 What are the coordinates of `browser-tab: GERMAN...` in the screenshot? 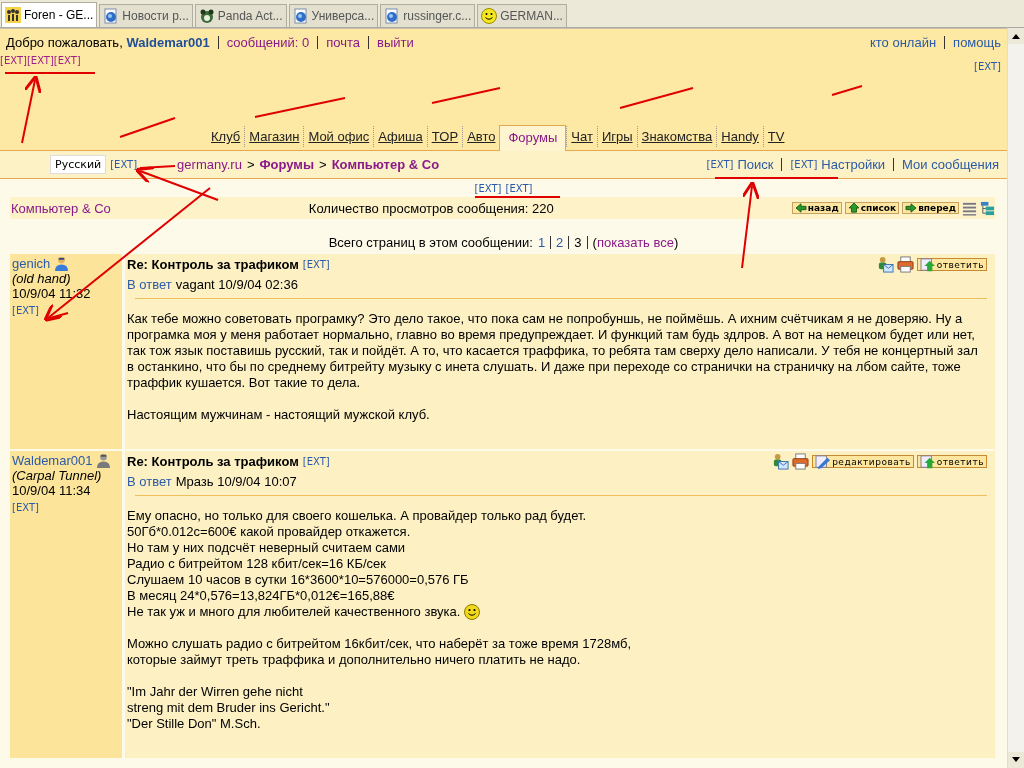 It's located at (522, 15).